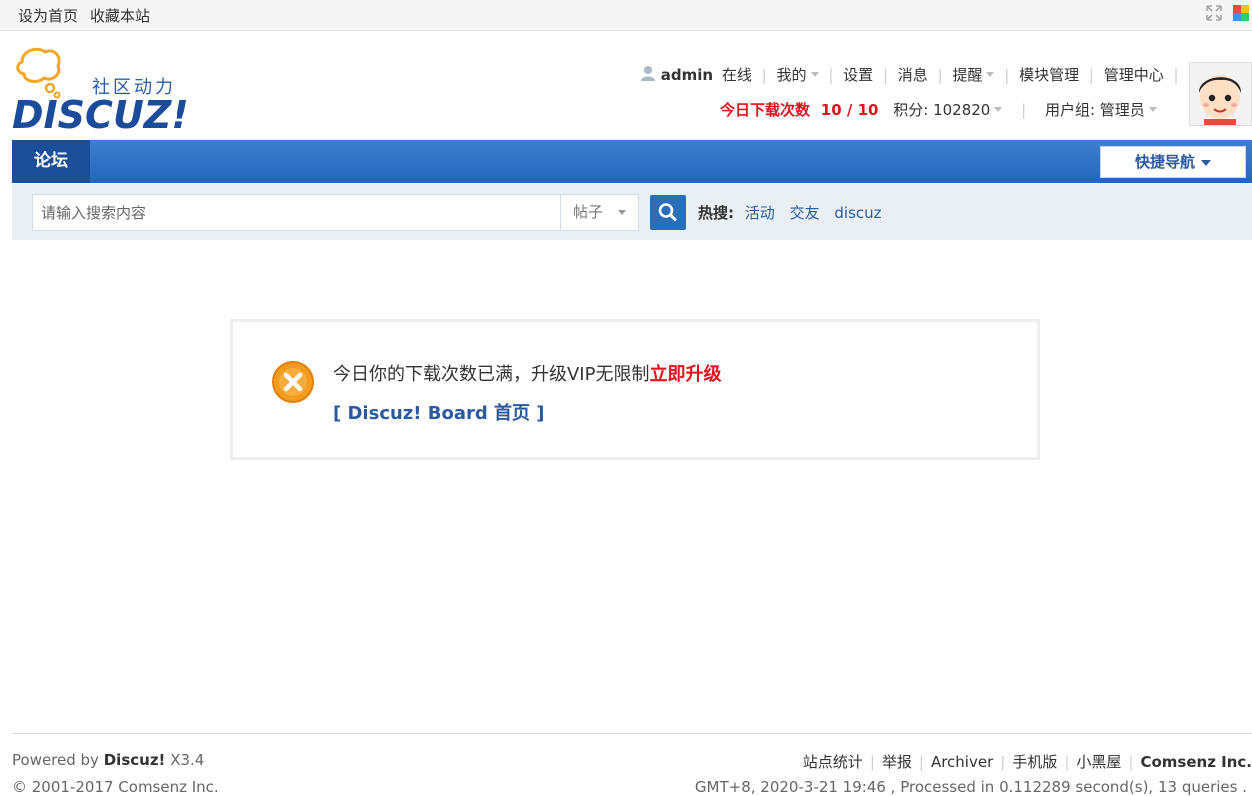  I want to click on error-icon, so click(293, 382).